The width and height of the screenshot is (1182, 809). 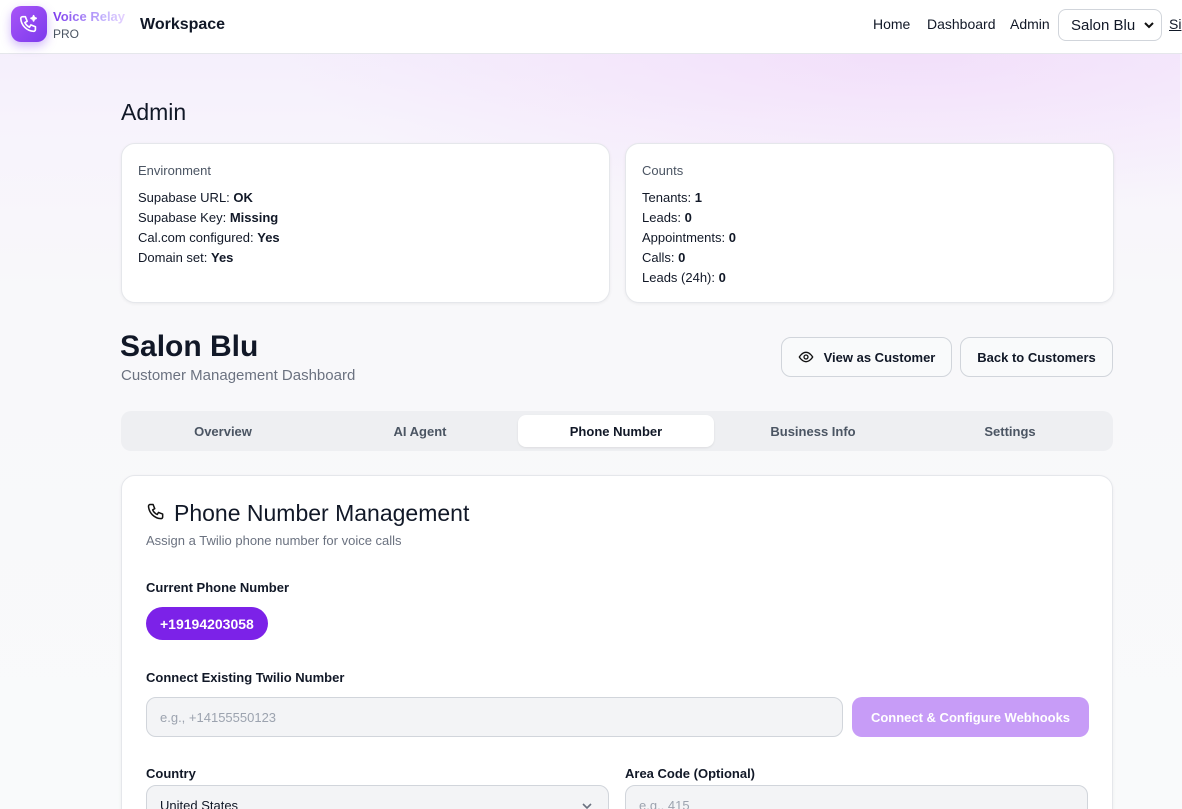 What do you see at coordinates (154, 112) in the screenshot?
I see `admin-heading: Admin` at bounding box center [154, 112].